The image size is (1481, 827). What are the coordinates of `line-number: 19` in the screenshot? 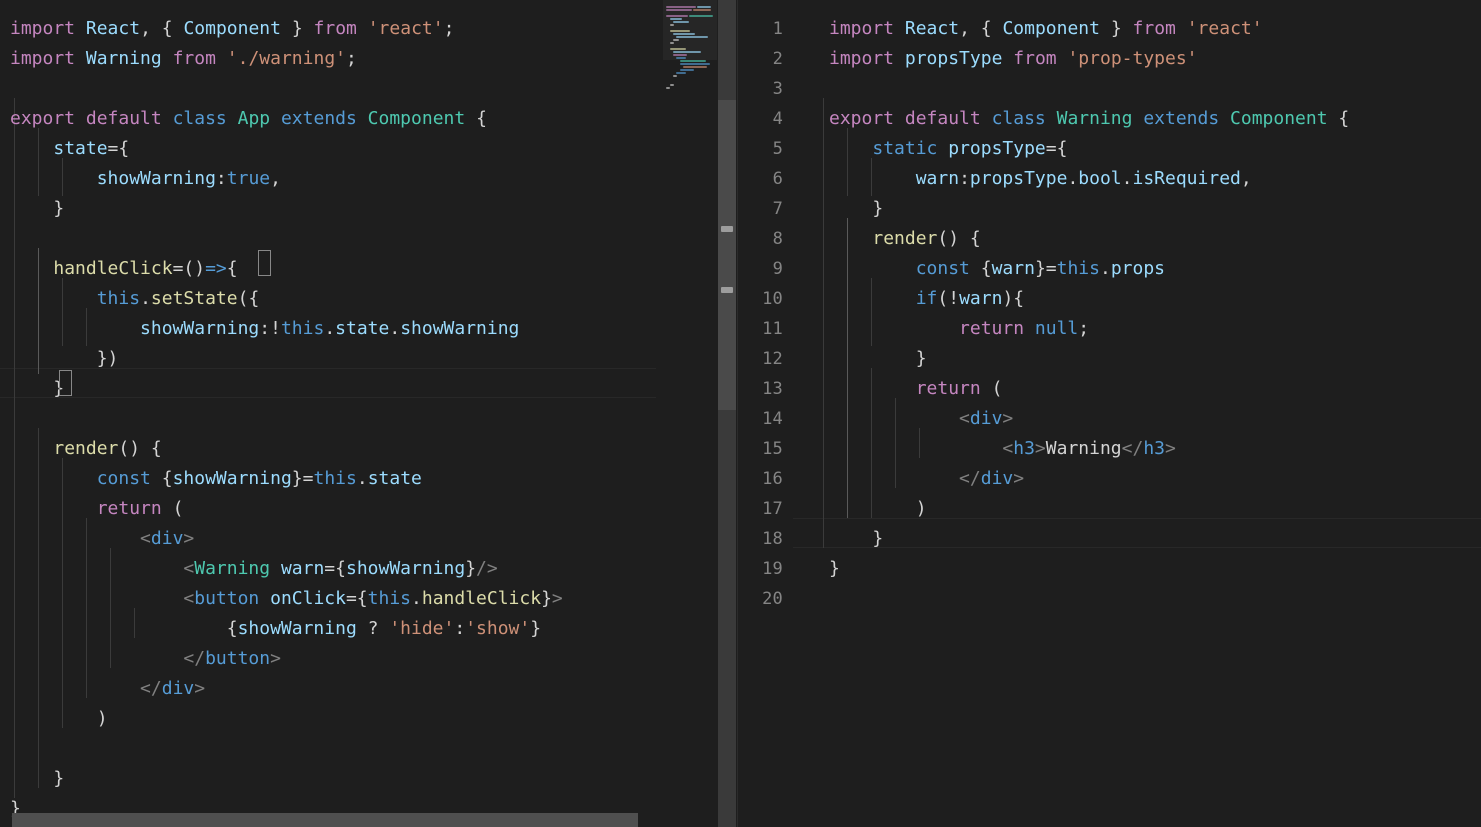 It's located at (772, 569).